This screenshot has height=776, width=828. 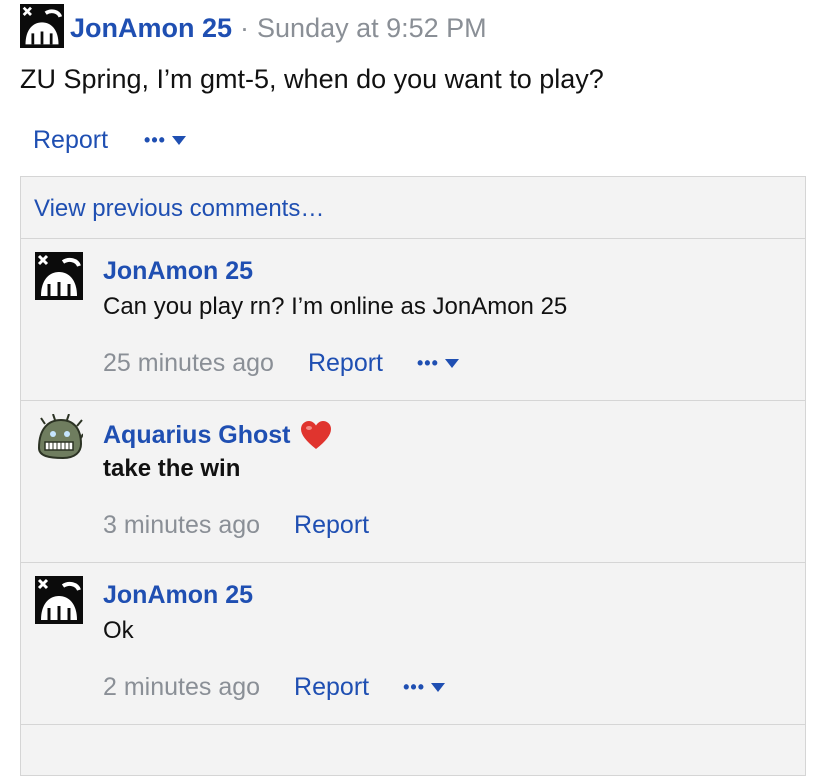 What do you see at coordinates (181, 525) in the screenshot?
I see `comment-time: 3 minutes ago` at bounding box center [181, 525].